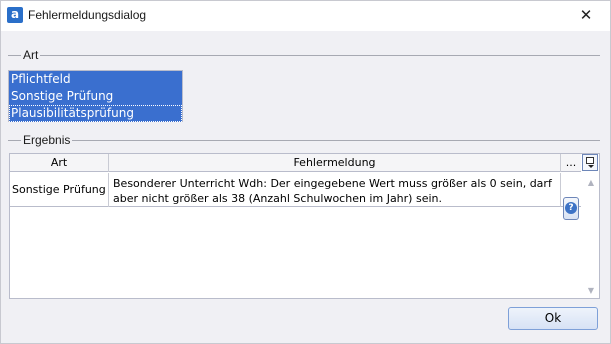  I want to click on vertical-scrollbar: ▲ ▼, so click(591, 236).